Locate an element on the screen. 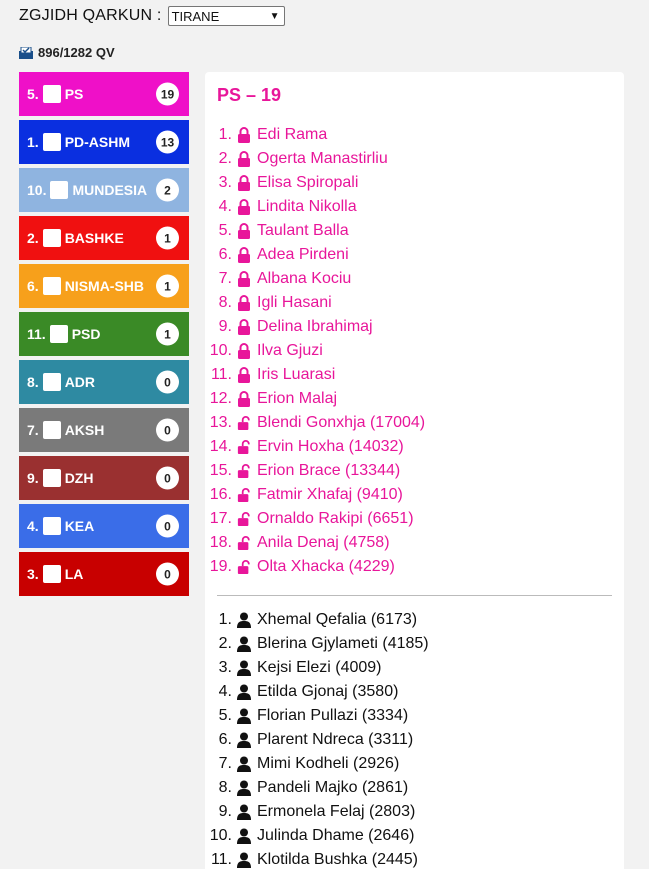 Image resolution: width=649 pixels, height=869 pixels. ballot-box-icon is located at coordinates (26, 52).